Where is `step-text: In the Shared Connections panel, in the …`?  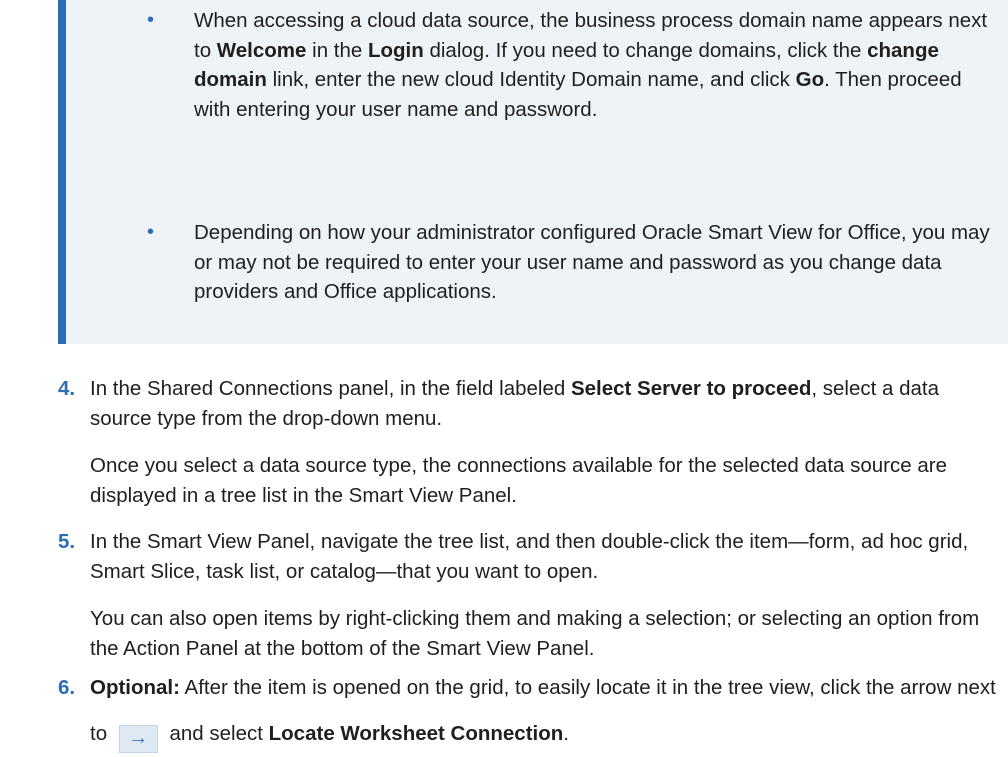 step-text: In the Shared Connections panel, in the … is located at coordinates (515, 403).